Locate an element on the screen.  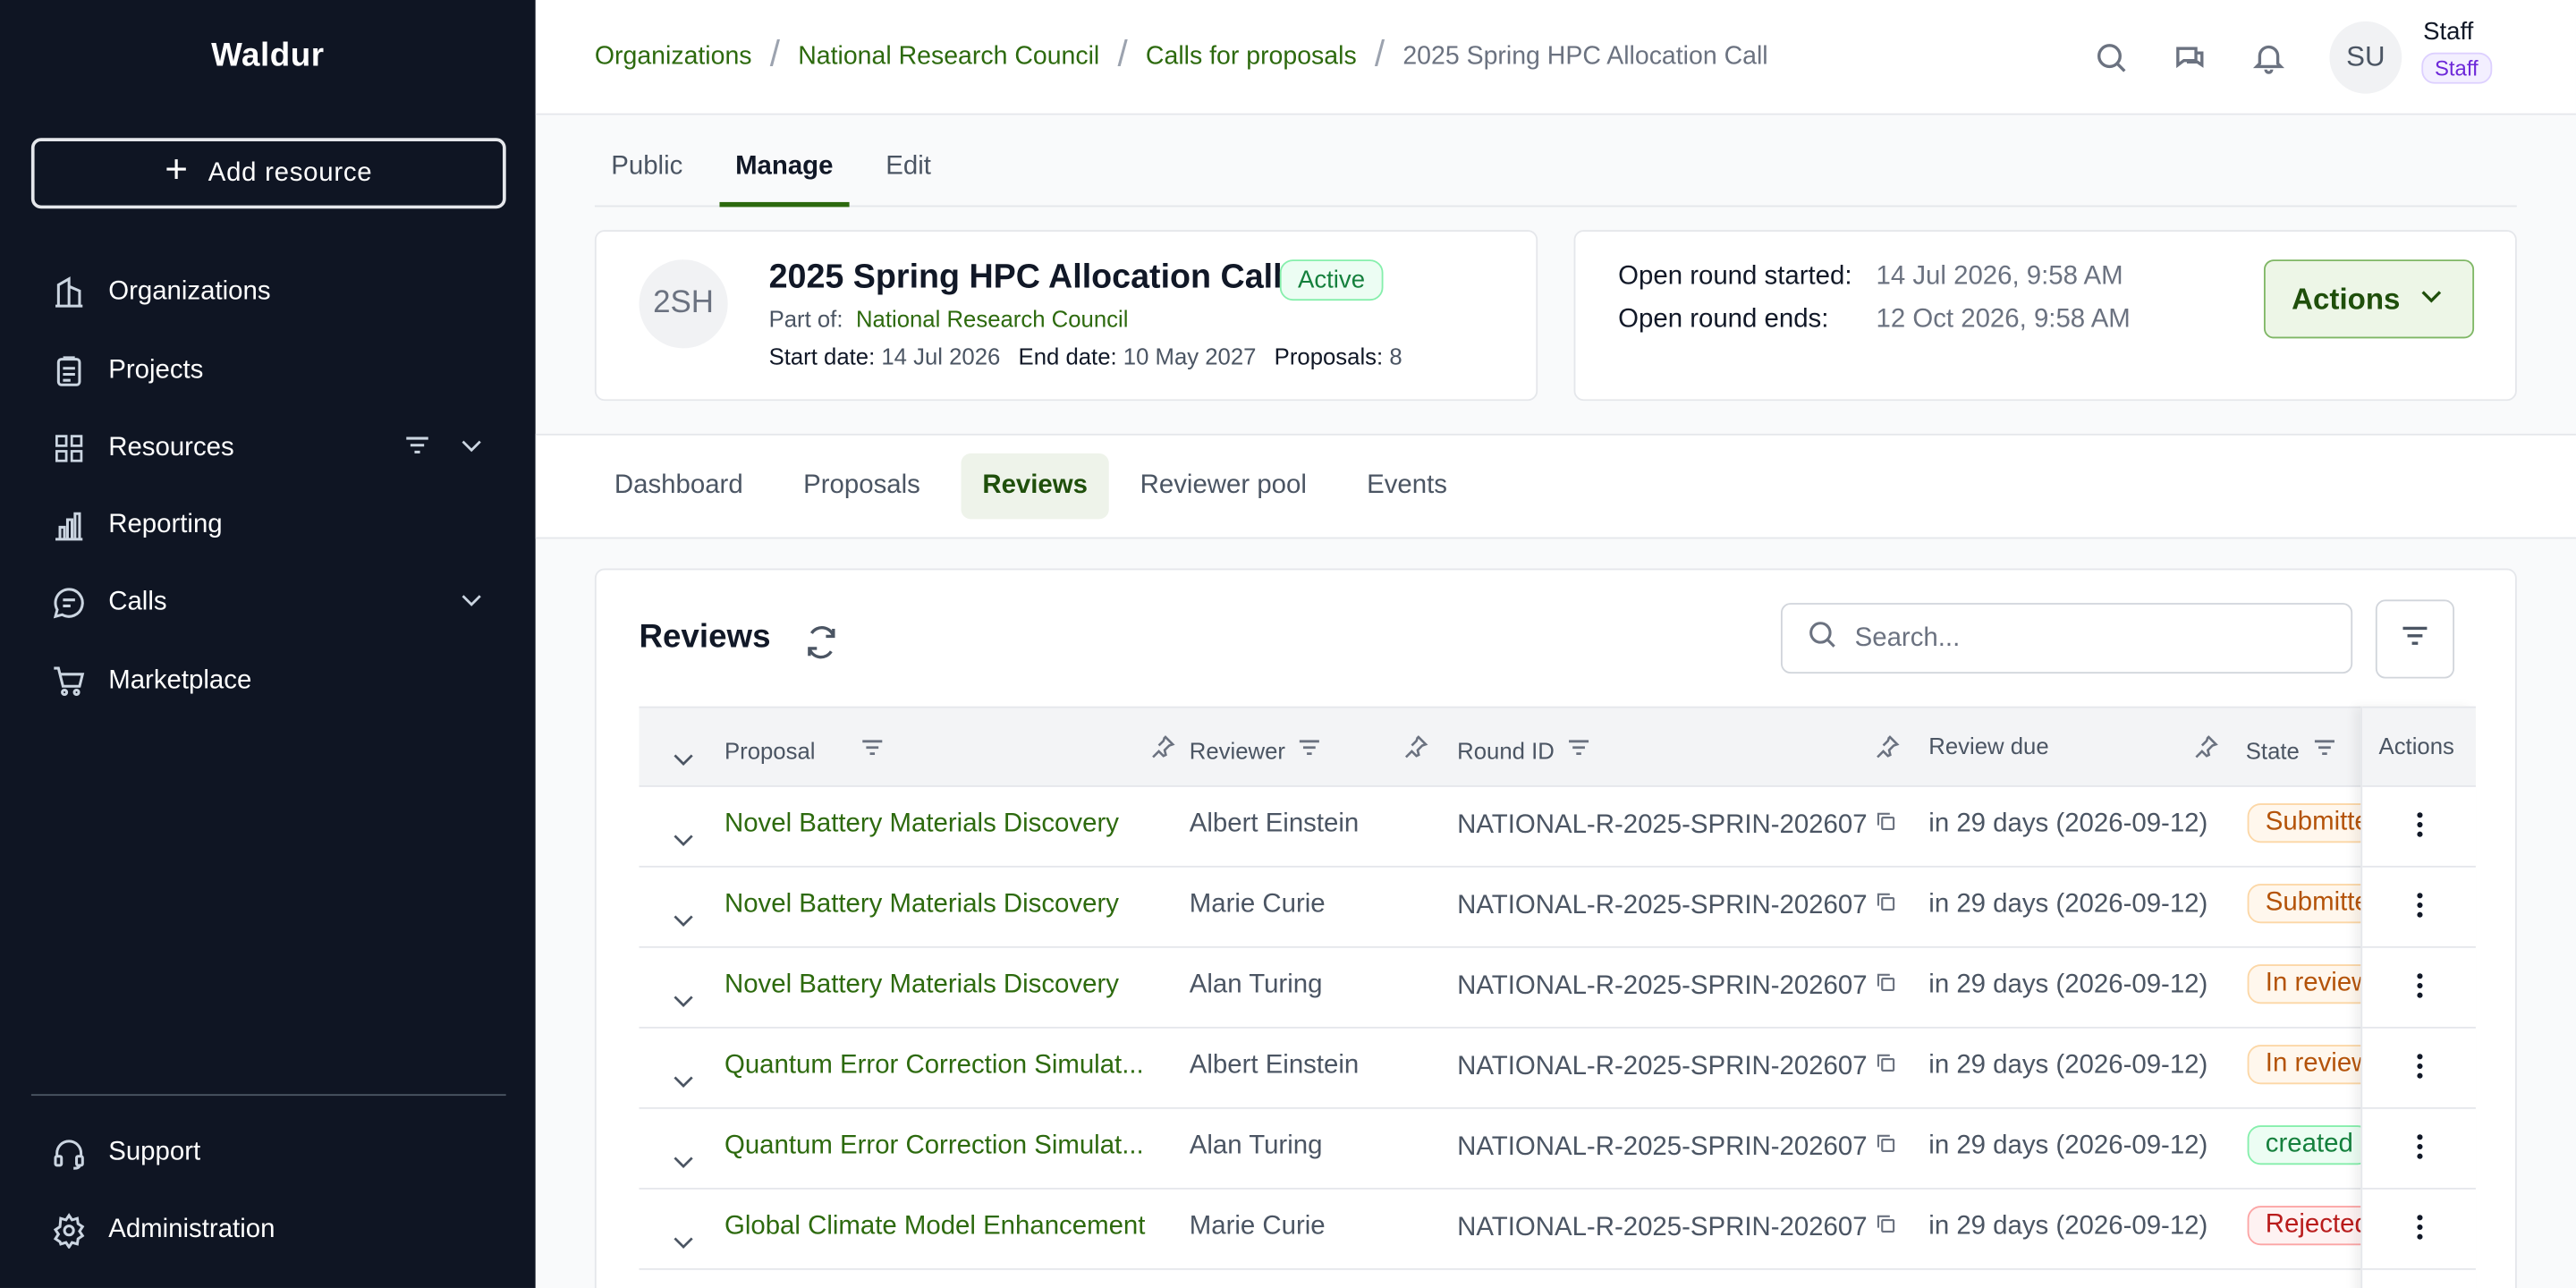
tab-edit: Edit is located at coordinates (908, 160).